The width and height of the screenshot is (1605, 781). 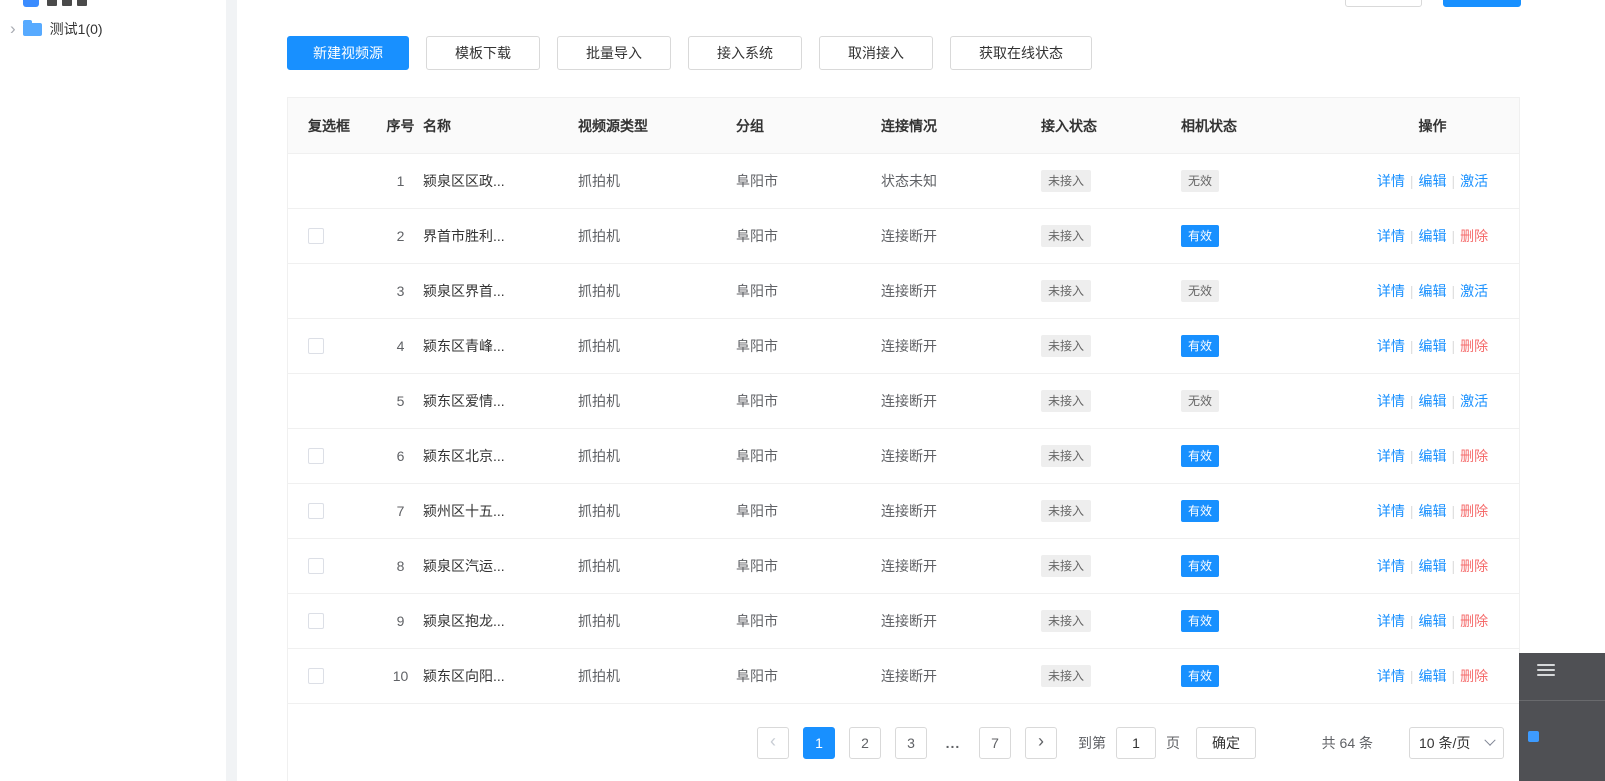 I want to click on page-number-button: 7, so click(x=995, y=742).